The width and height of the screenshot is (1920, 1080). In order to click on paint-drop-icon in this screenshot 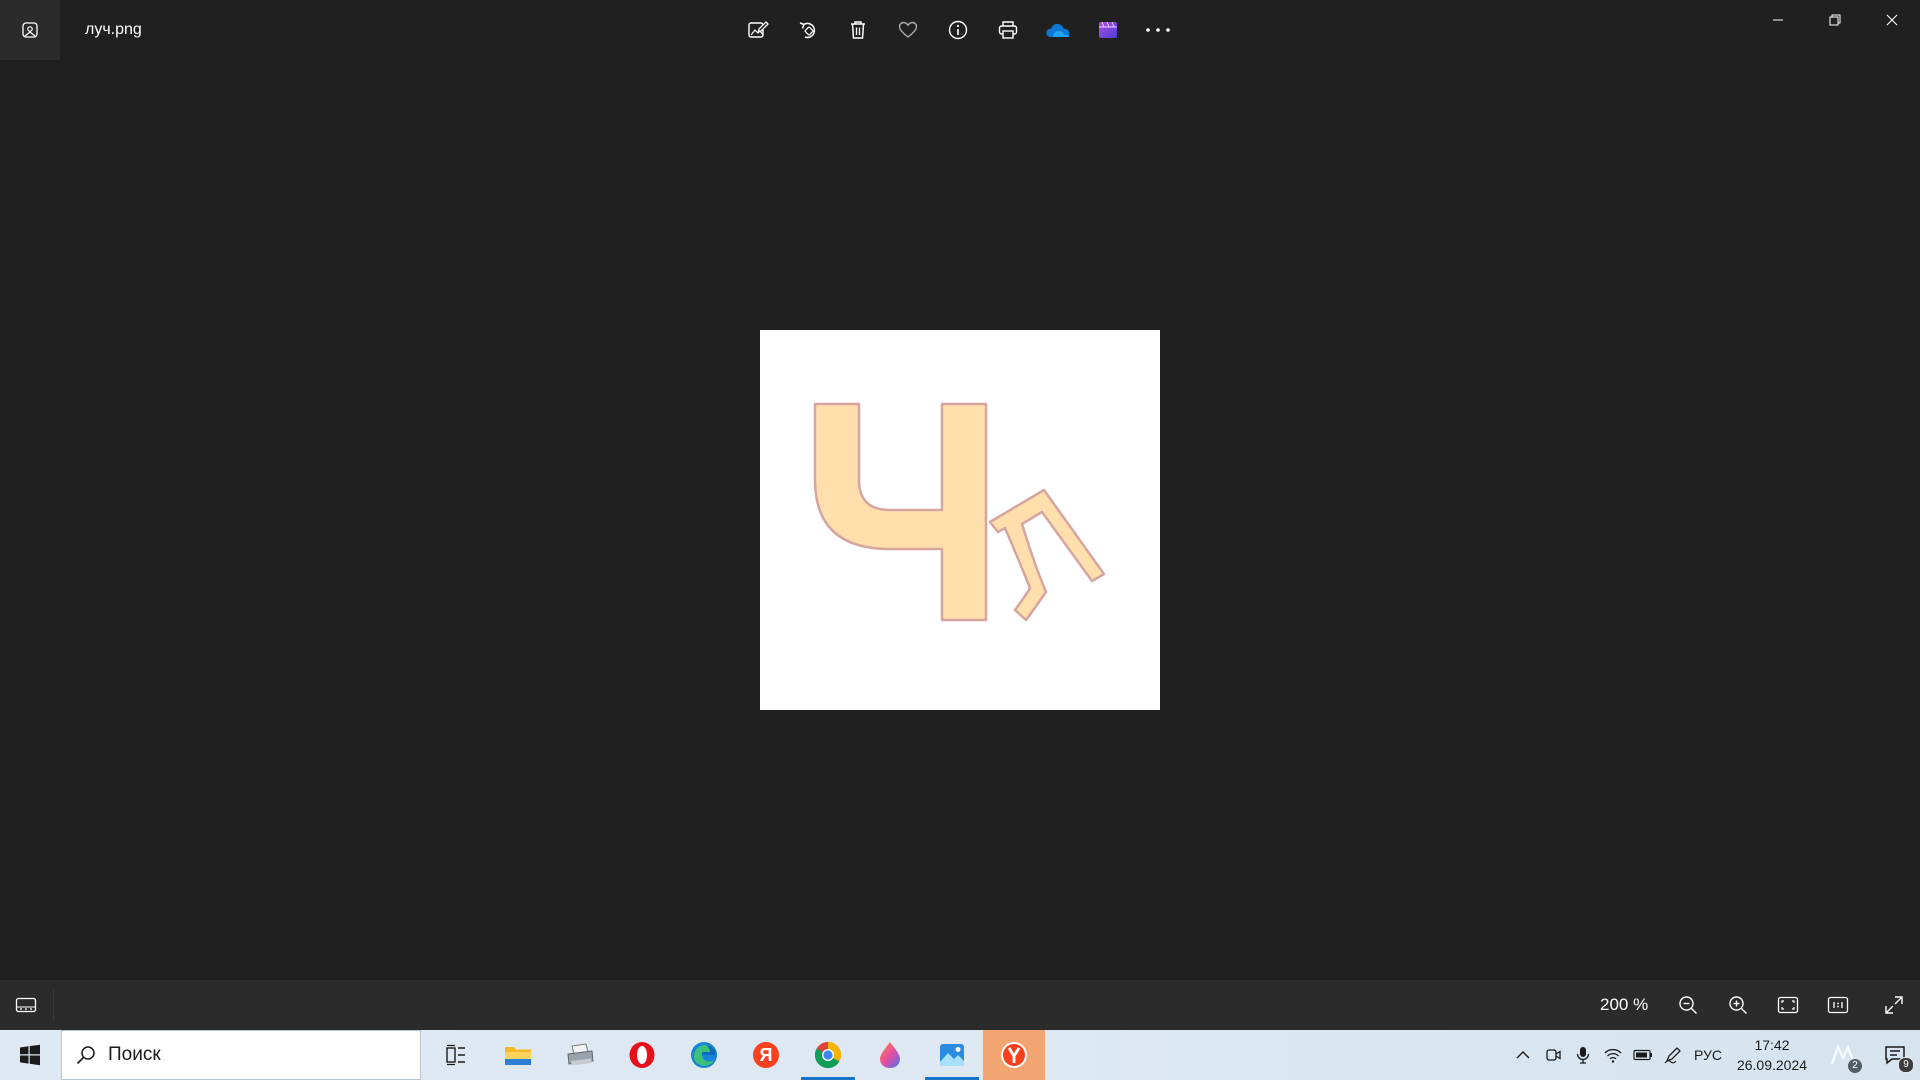, I will do `click(890, 1055)`.